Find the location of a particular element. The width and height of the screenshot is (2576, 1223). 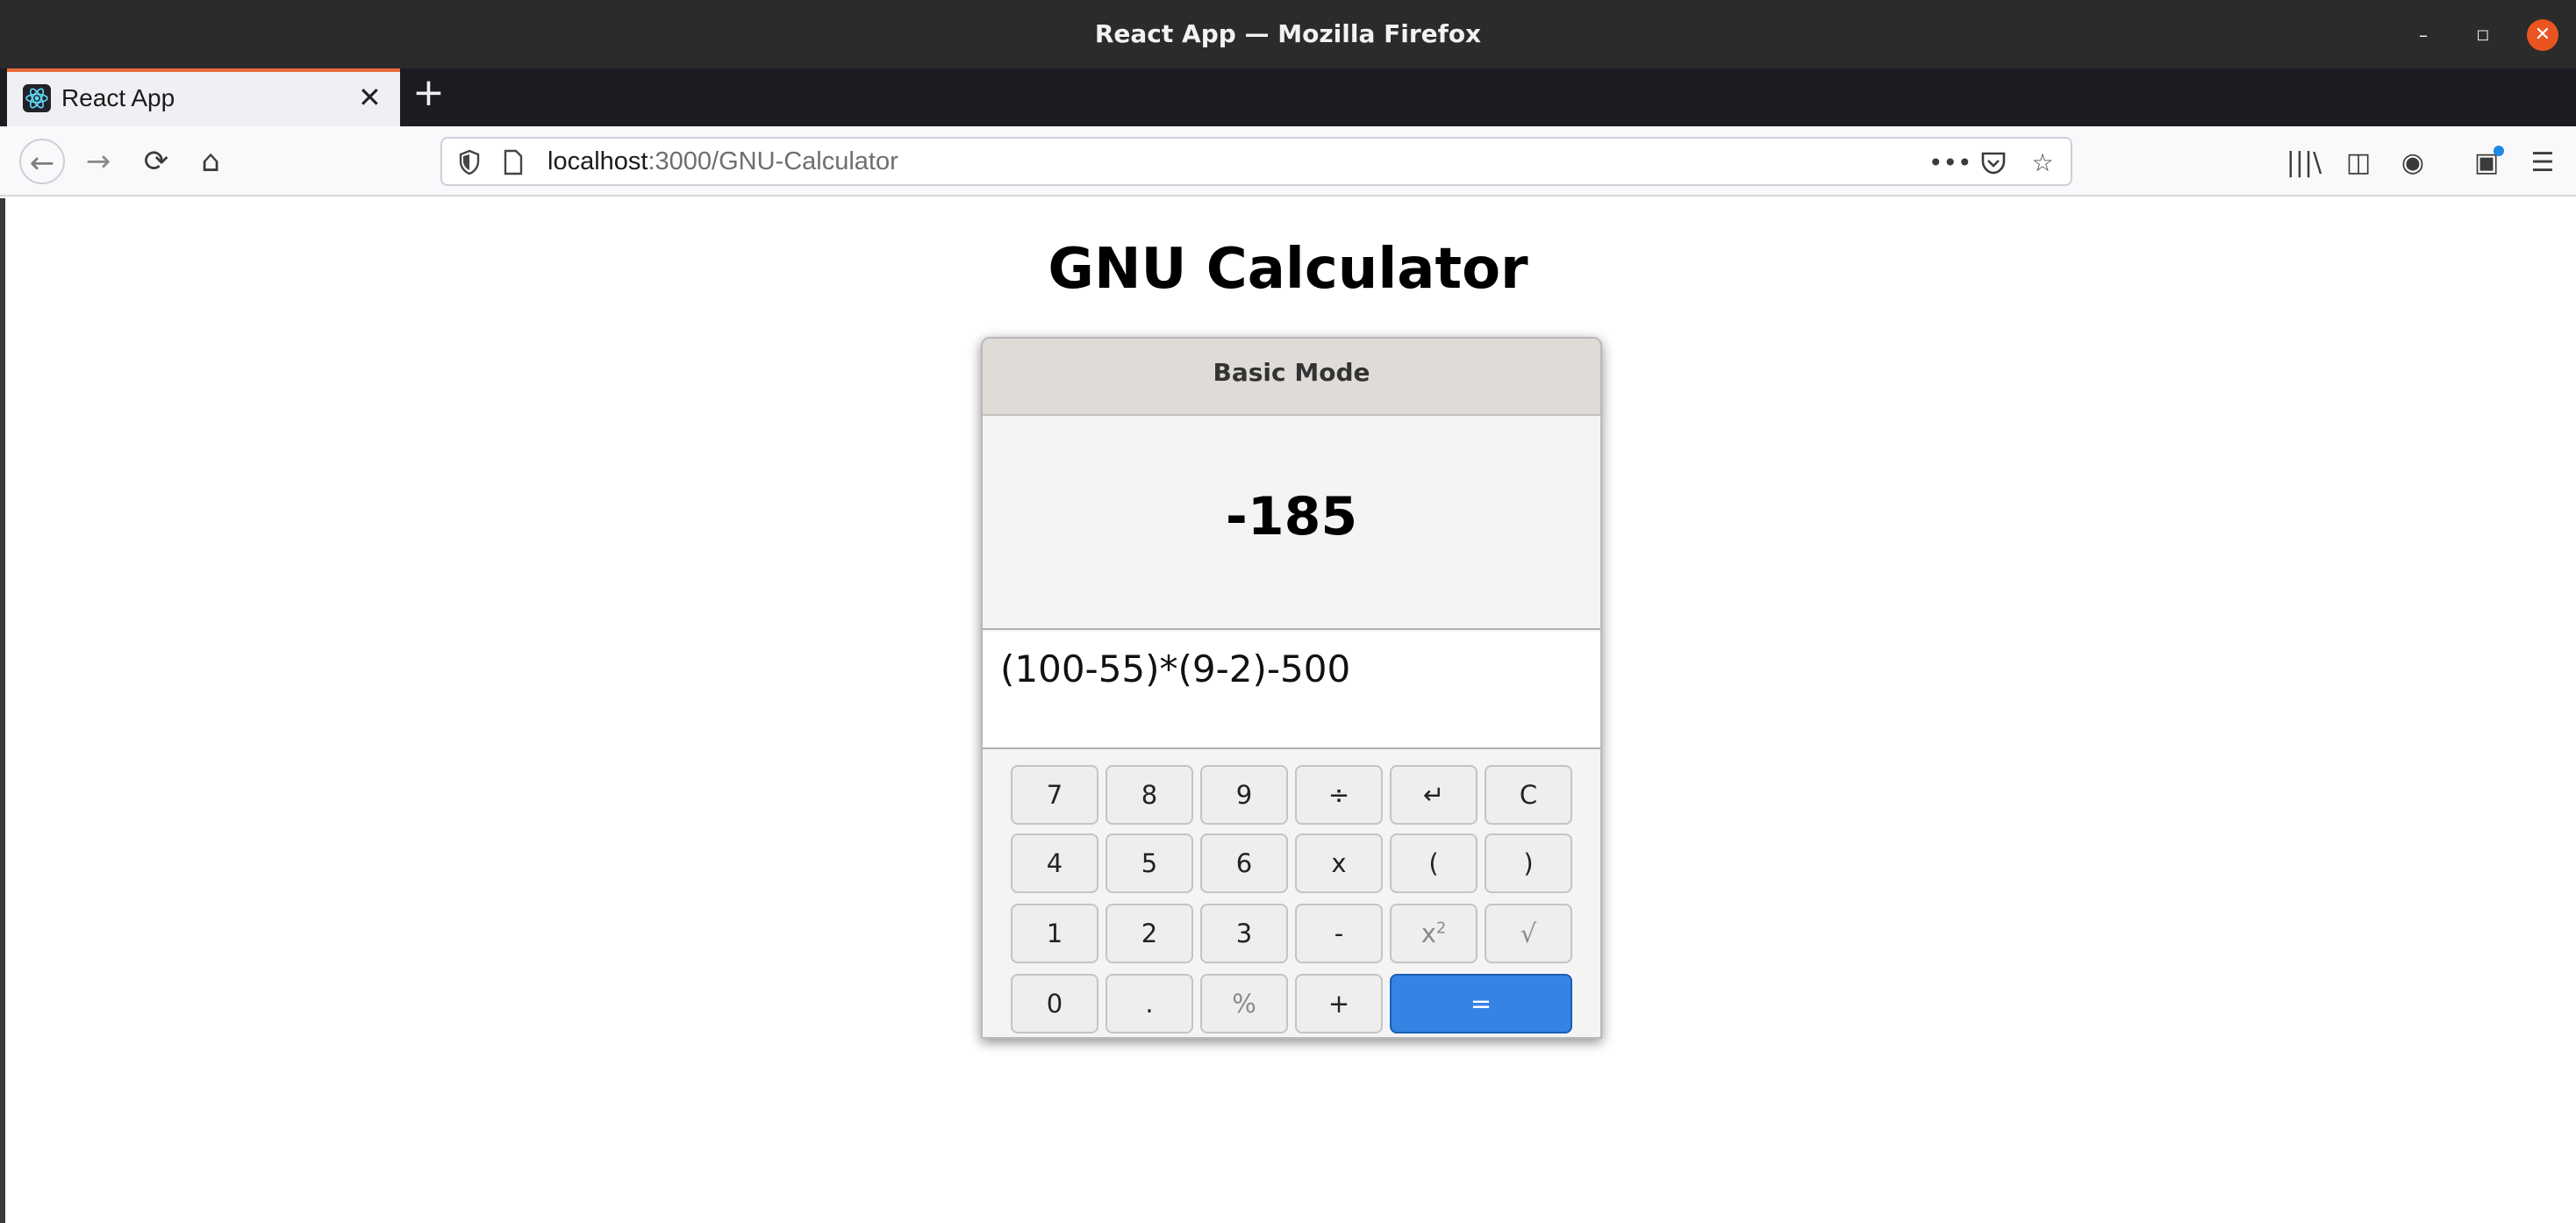

calculator-header: Basic Mode is located at coordinates (1291, 377).